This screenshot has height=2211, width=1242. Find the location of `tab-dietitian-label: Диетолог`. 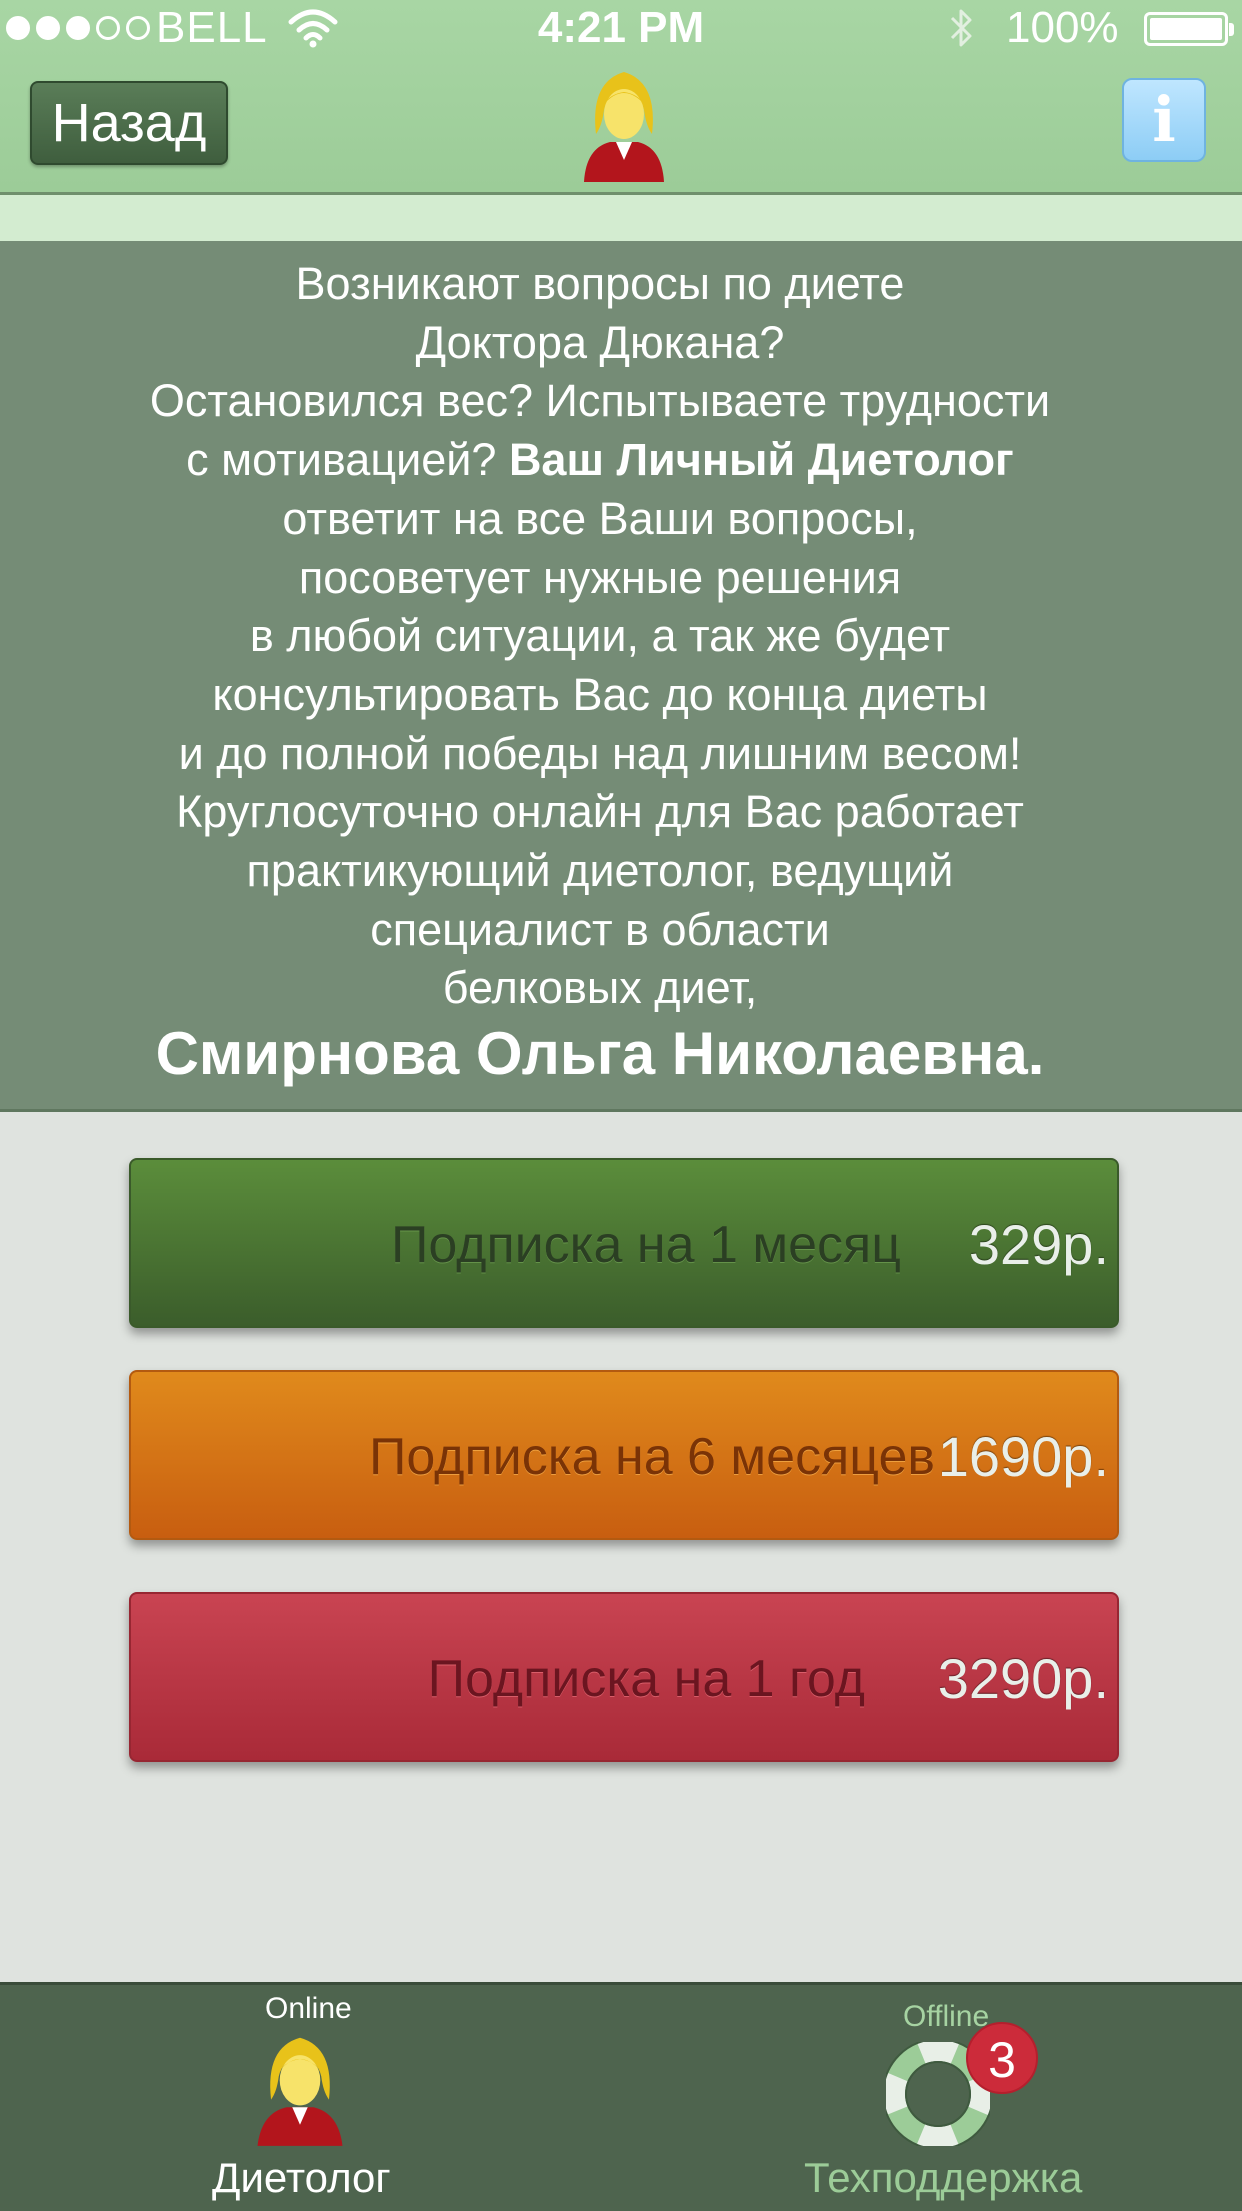

tab-dietitian-label: Диетолог is located at coordinates (301, 2177).